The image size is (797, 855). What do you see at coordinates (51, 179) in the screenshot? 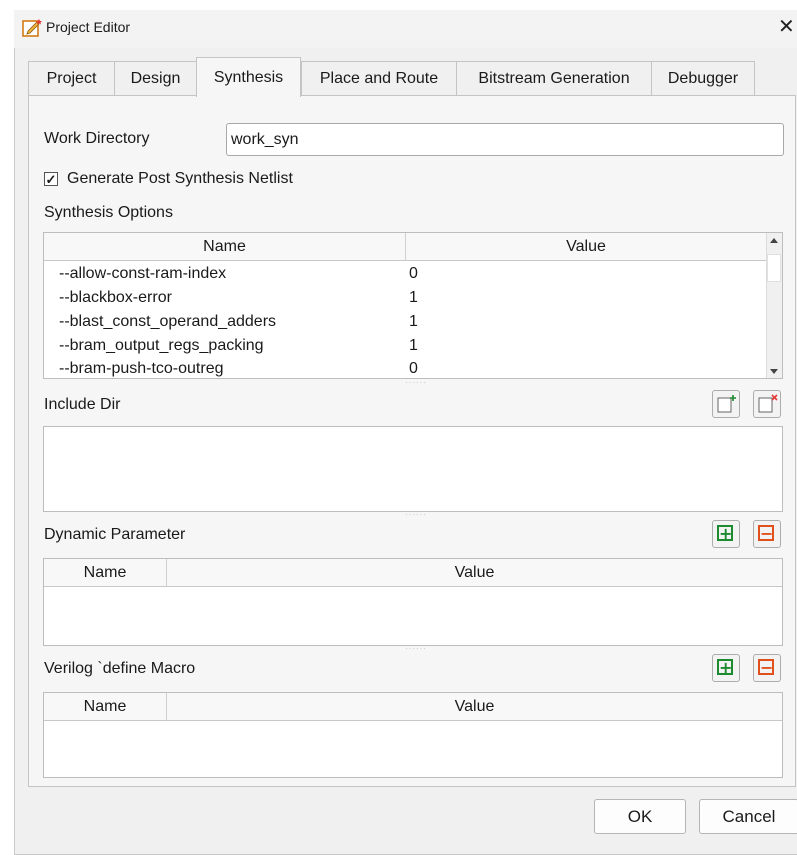
I see `post-synthesis-netlist-checkbox: ✓` at bounding box center [51, 179].